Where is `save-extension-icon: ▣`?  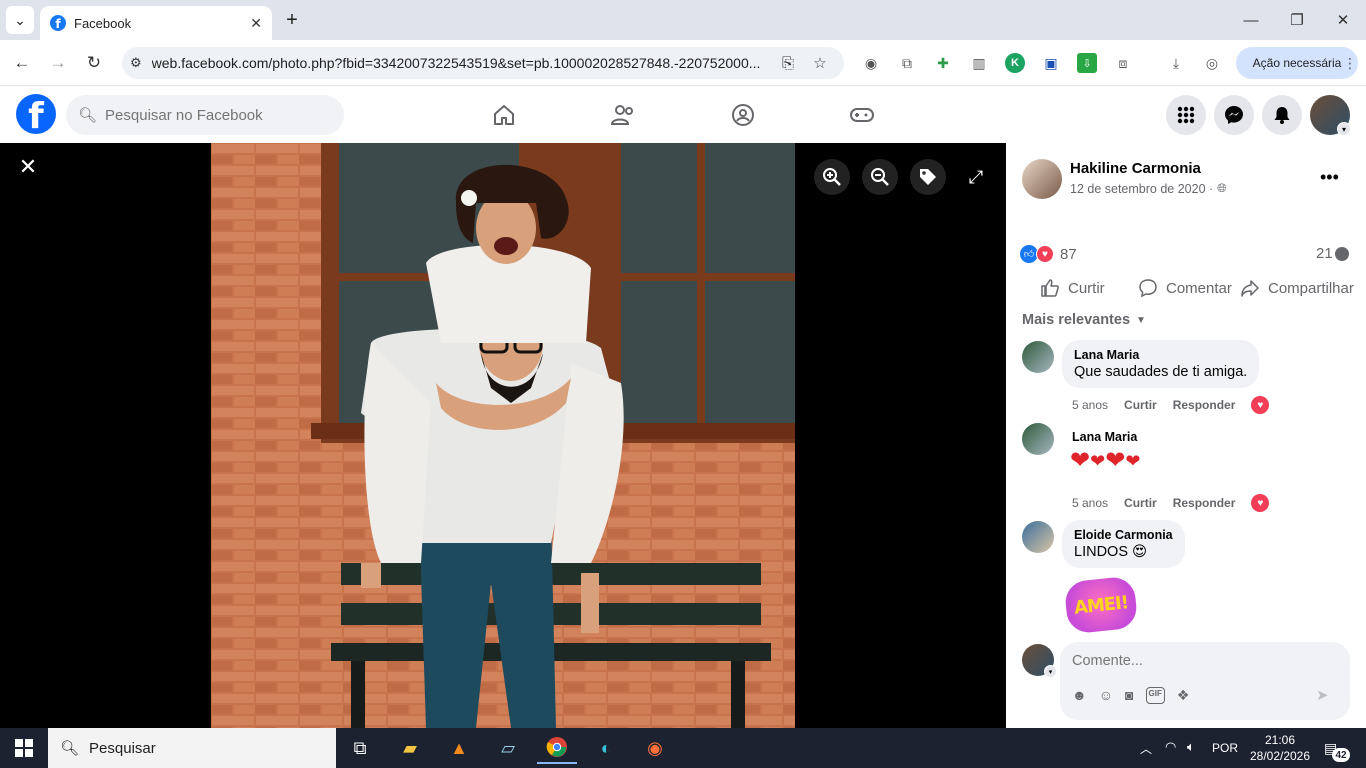 save-extension-icon: ▣ is located at coordinates (1051, 63).